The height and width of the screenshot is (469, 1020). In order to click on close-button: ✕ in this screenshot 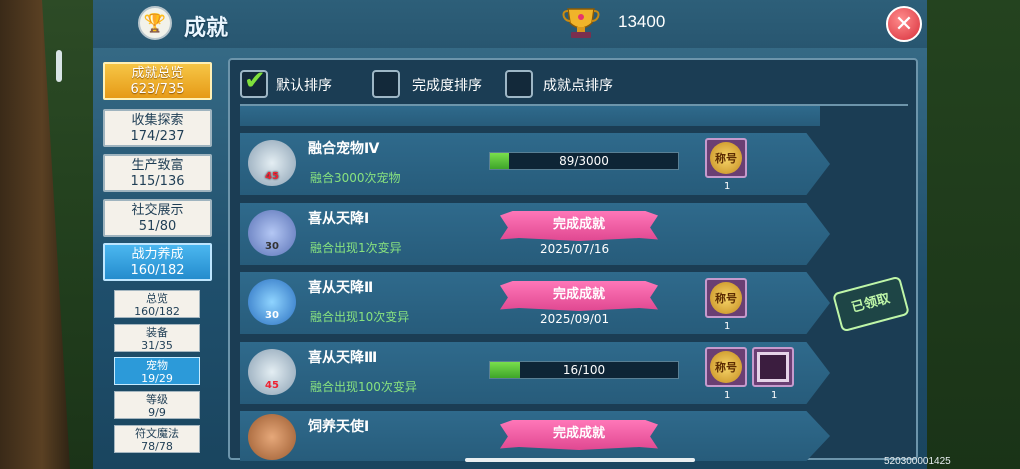, I will do `click(904, 24)`.